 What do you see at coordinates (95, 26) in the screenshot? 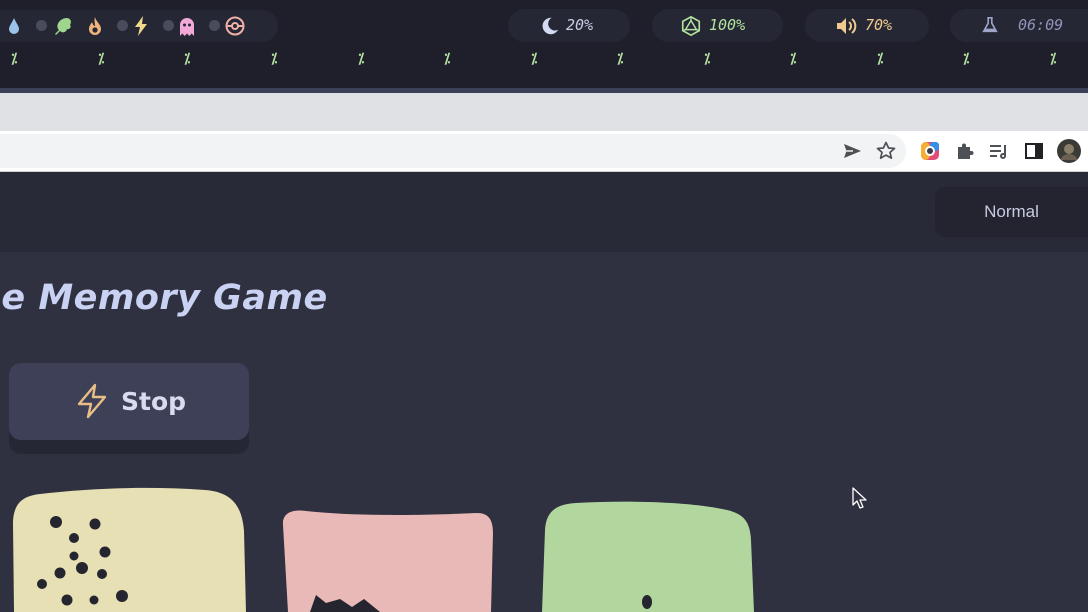
I see `fire-icon` at bounding box center [95, 26].